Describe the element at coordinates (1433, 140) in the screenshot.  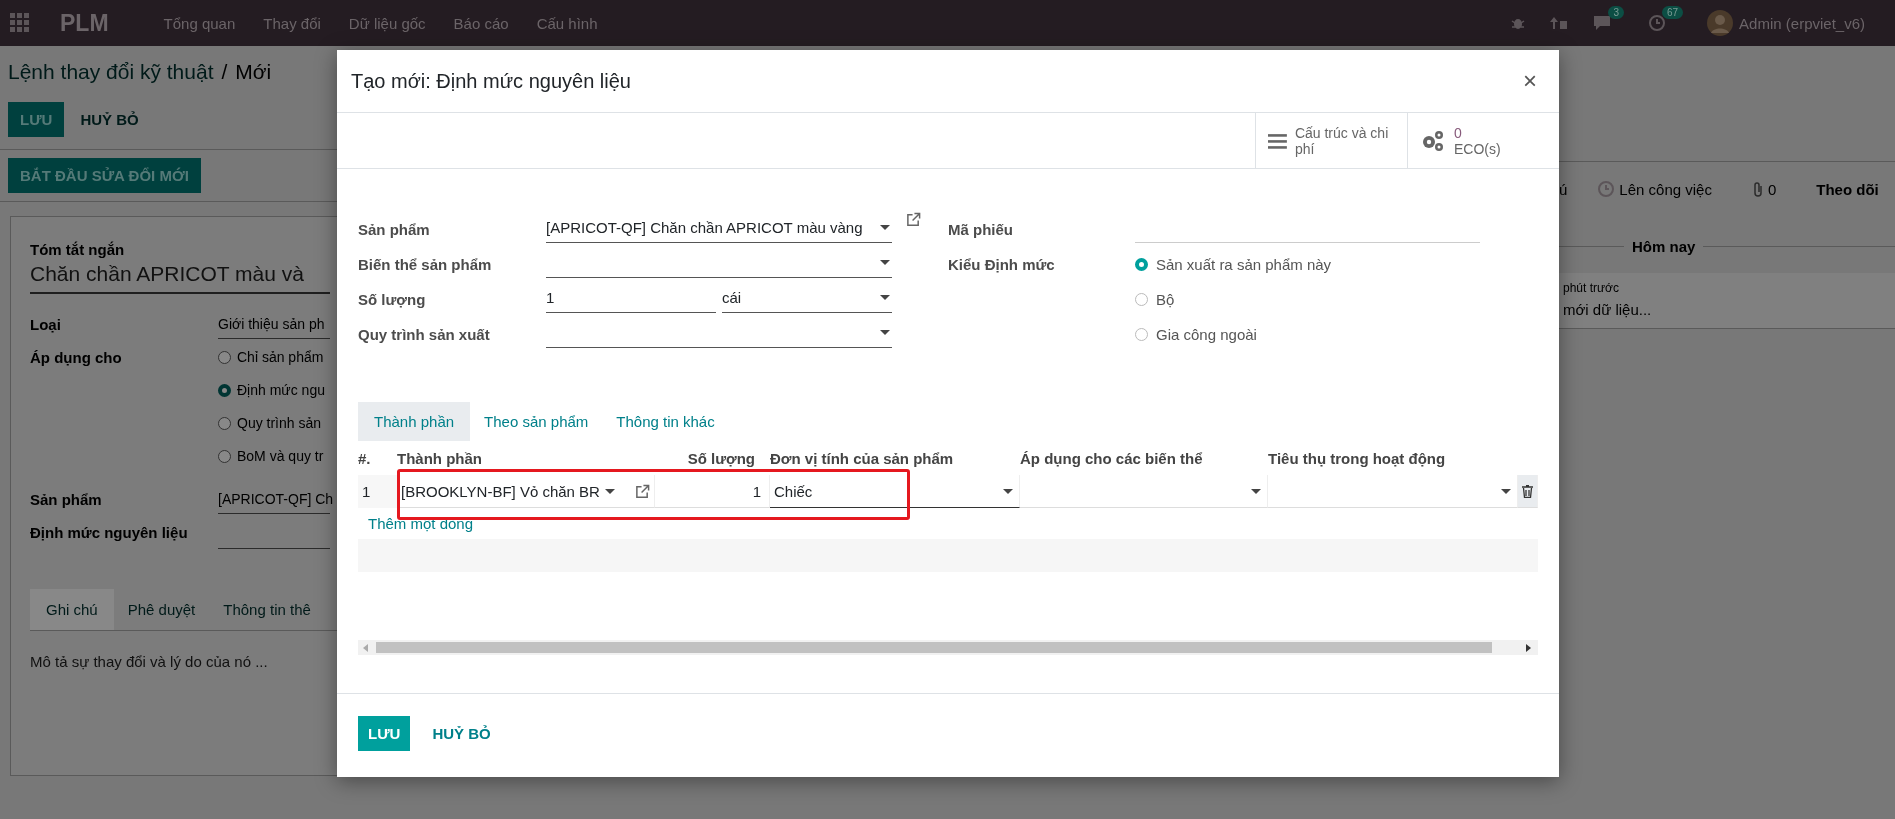
I see `gears-icon` at that location.